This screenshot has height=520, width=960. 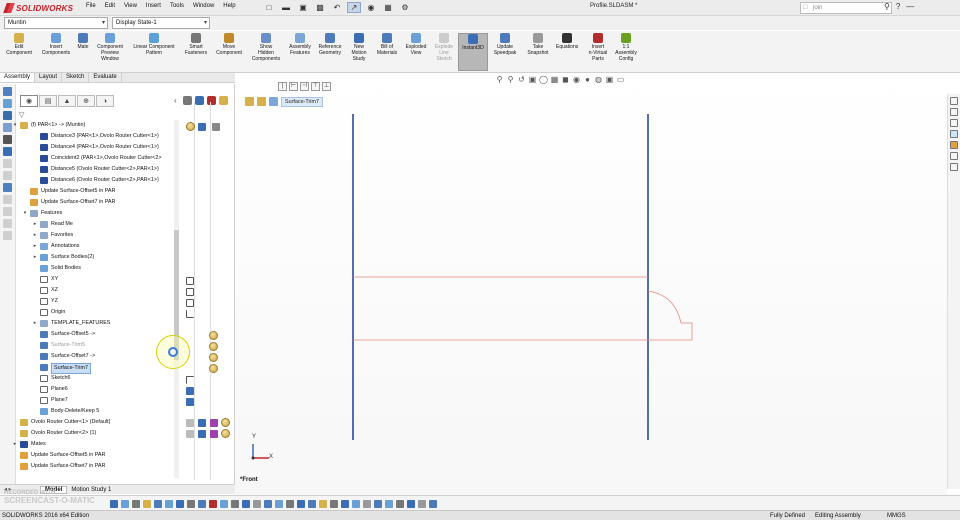 I want to click on tree-scrollbar, so click(x=176, y=299).